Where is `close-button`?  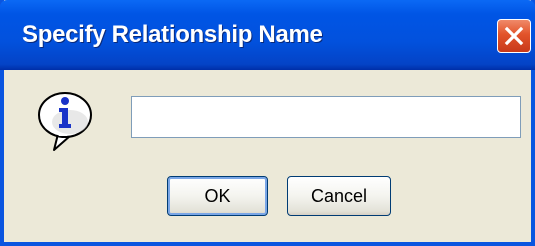 close-button is located at coordinates (514, 36).